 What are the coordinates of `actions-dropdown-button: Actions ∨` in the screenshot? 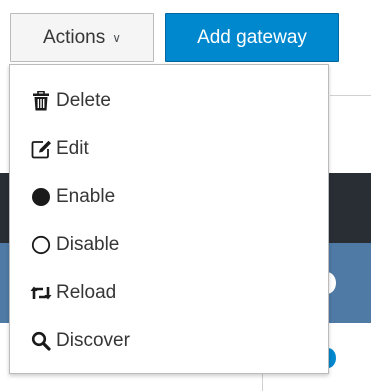 It's located at (82, 37).